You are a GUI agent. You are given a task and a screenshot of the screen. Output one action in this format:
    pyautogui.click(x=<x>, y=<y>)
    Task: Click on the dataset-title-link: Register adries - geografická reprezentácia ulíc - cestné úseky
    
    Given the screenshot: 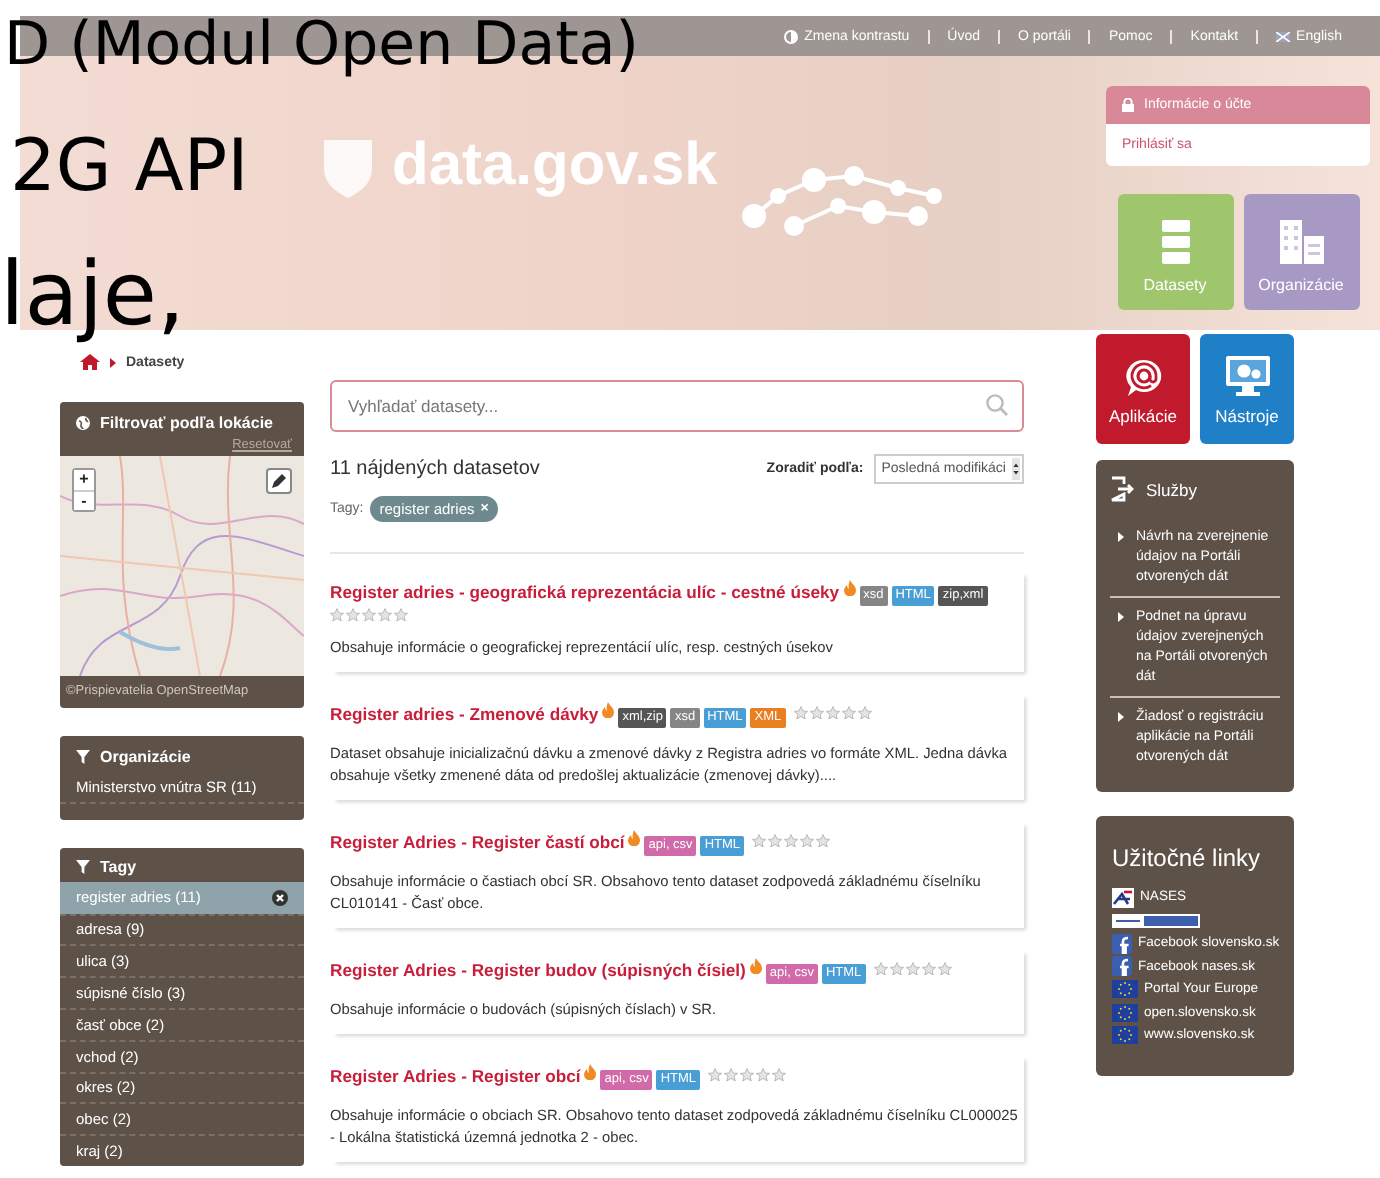 What is the action you would take?
    pyautogui.click(x=585, y=592)
    